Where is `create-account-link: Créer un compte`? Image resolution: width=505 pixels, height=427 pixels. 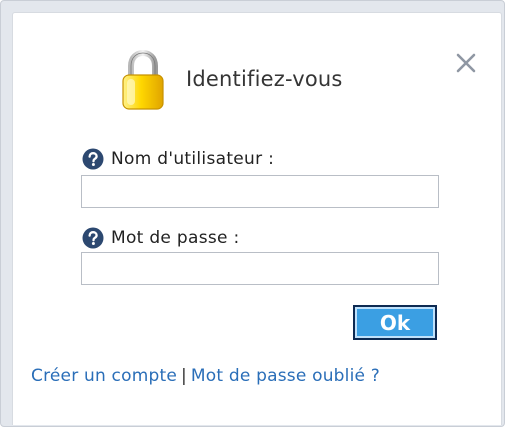 create-account-link: Créer un compte is located at coordinates (104, 376).